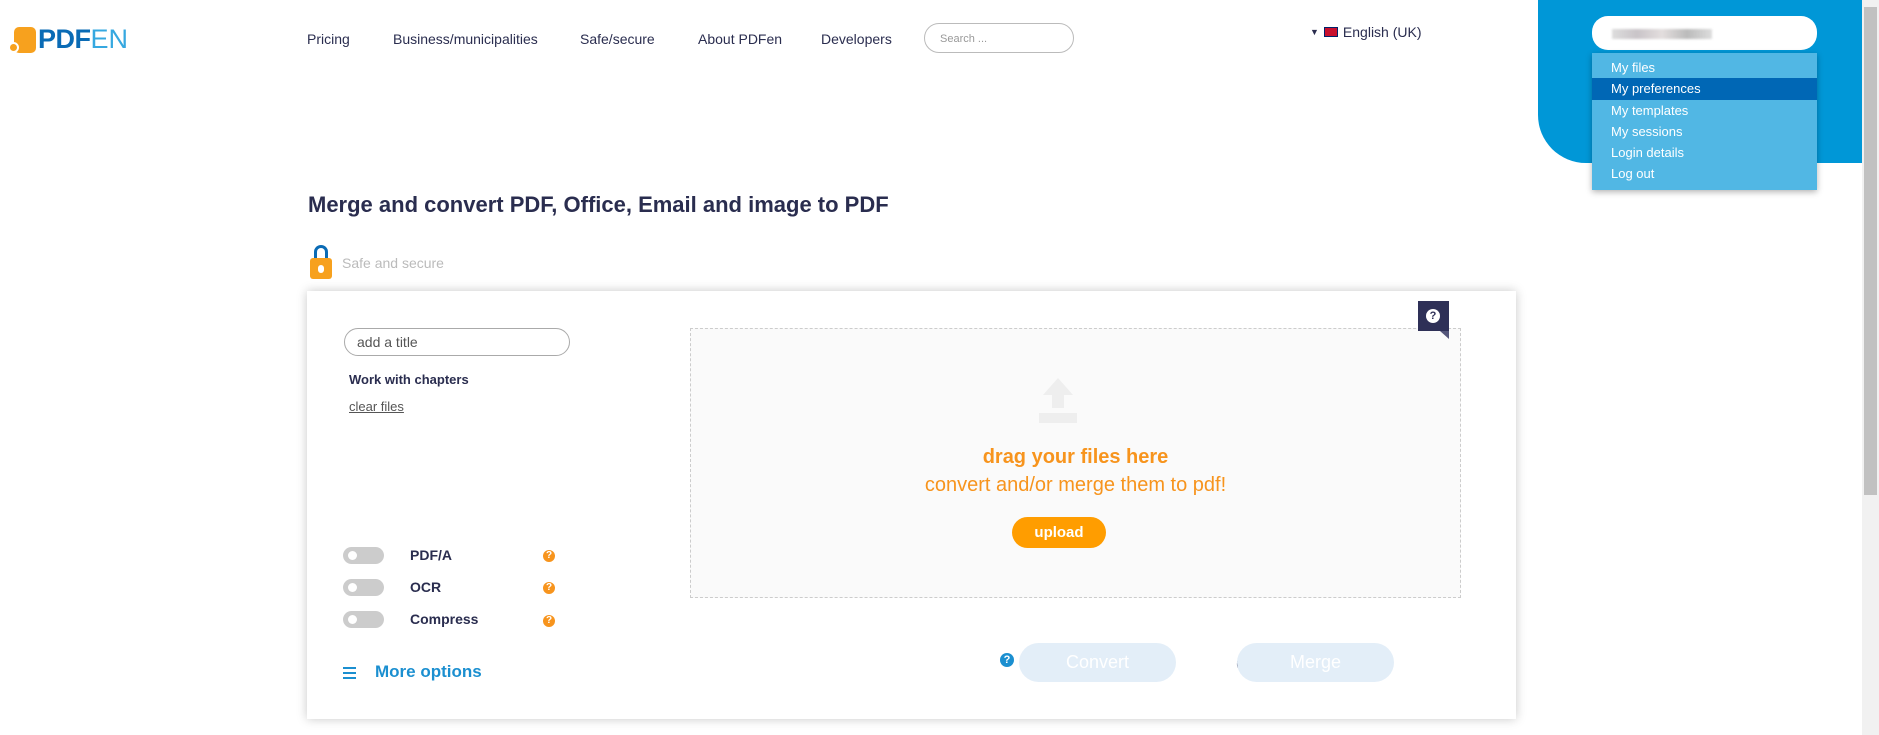  I want to click on clear-files-link: clear files, so click(376, 406).